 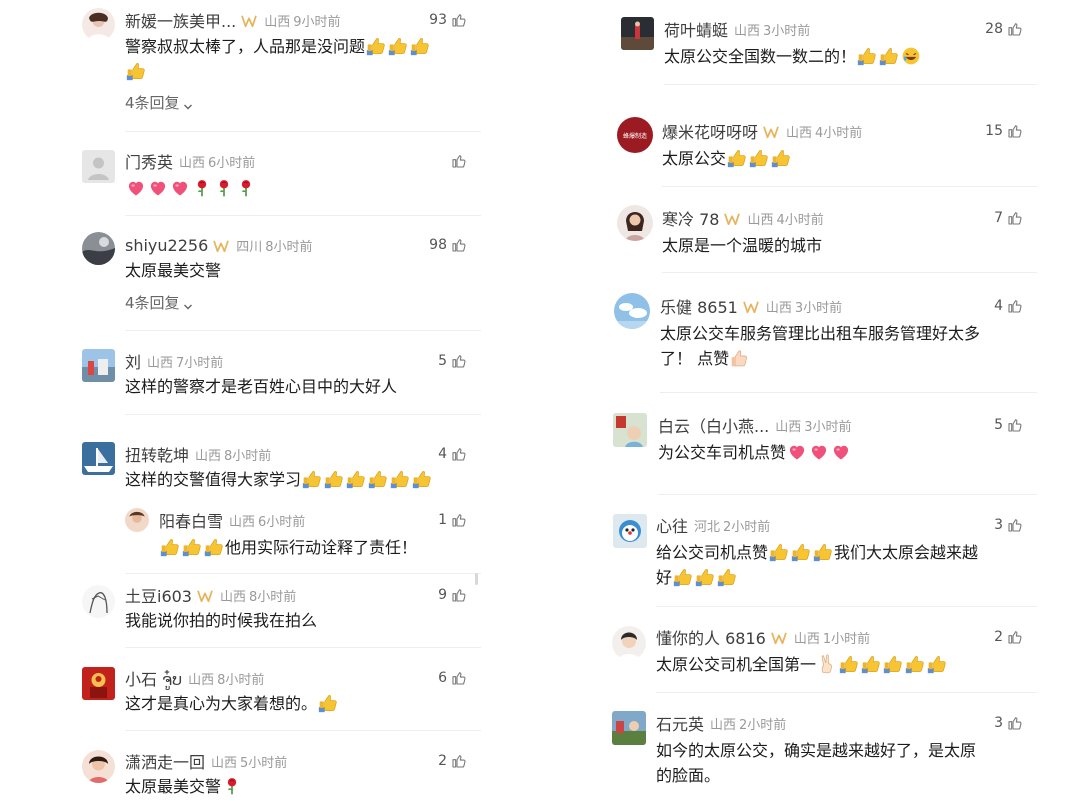 What do you see at coordinates (191, 520) in the screenshot?
I see `username: 阳春白雪` at bounding box center [191, 520].